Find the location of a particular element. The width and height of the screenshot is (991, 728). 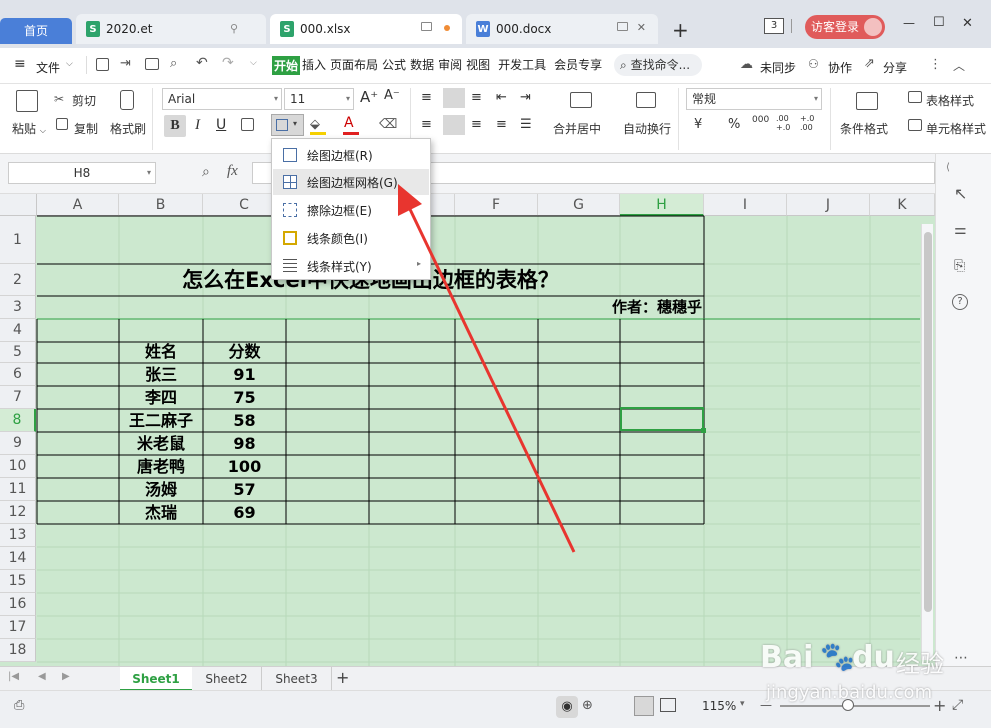

zoom-slider-handle is located at coordinates (848, 705).